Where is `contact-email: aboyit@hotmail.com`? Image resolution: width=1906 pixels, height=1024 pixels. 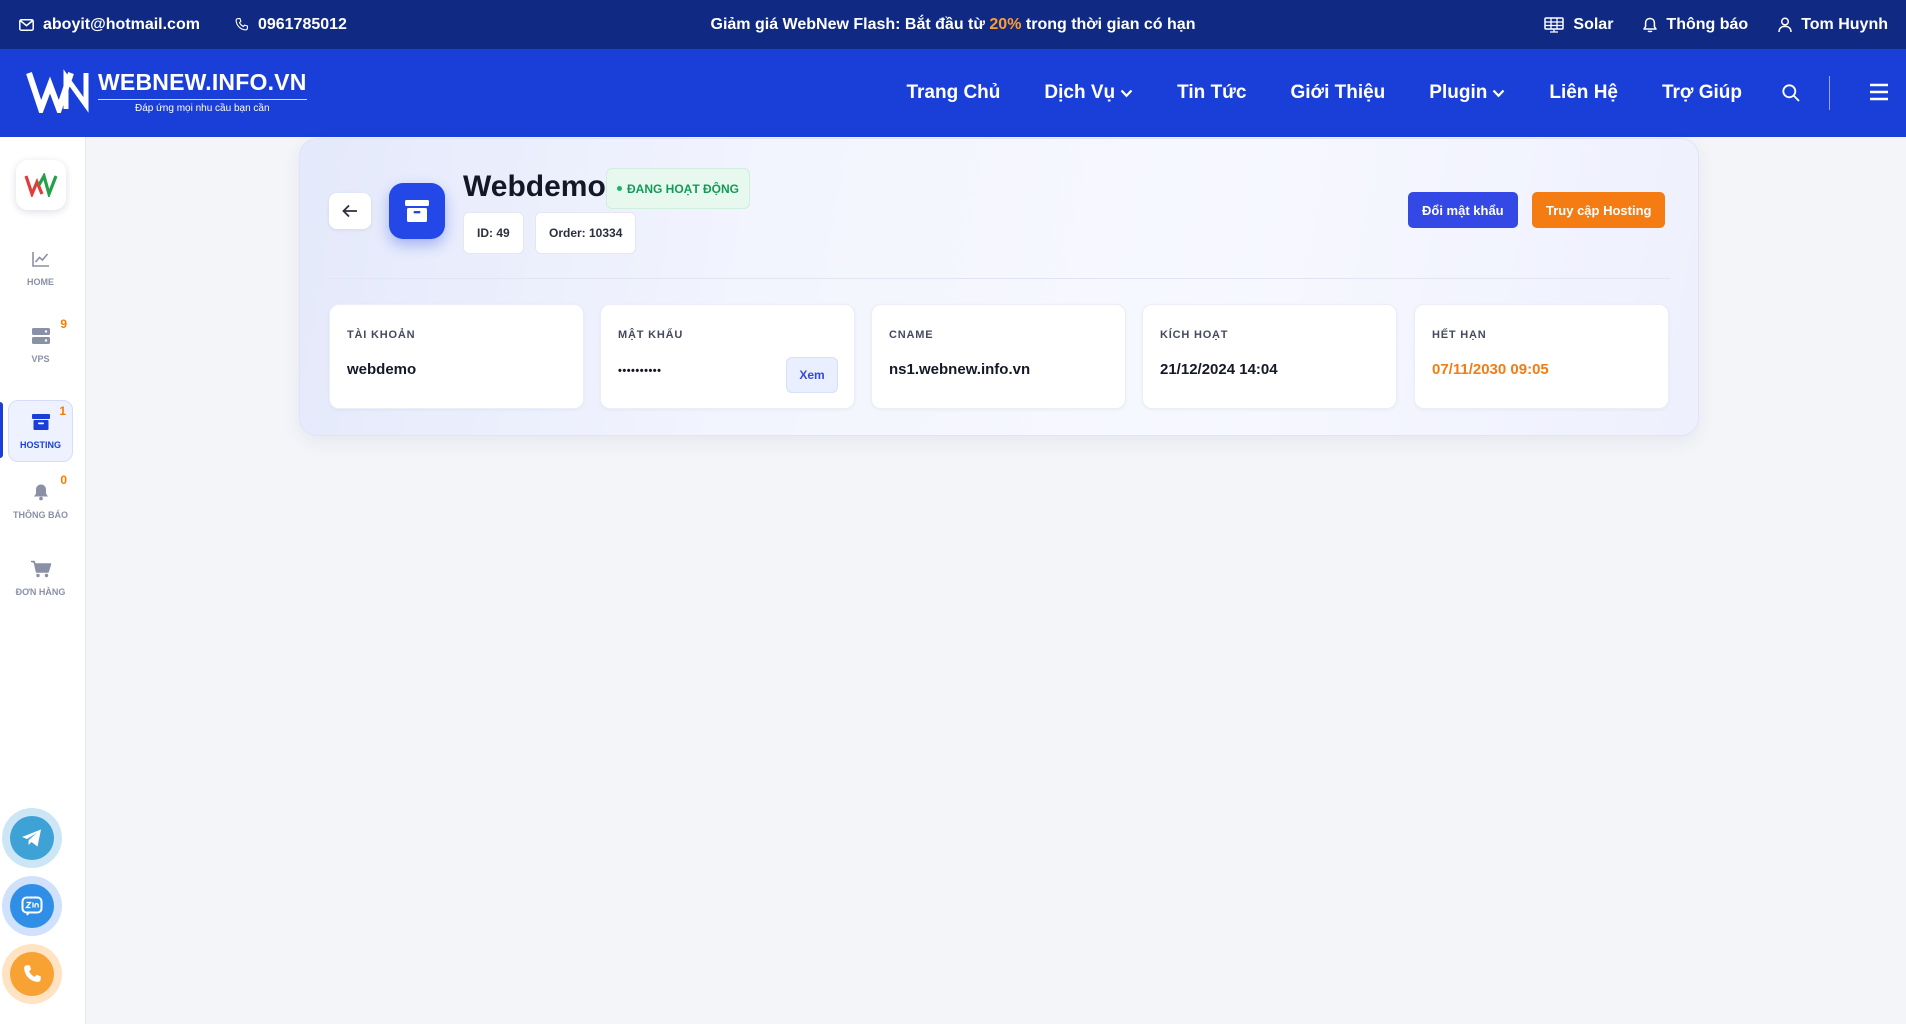 contact-email: aboyit@hotmail.com is located at coordinates (109, 25).